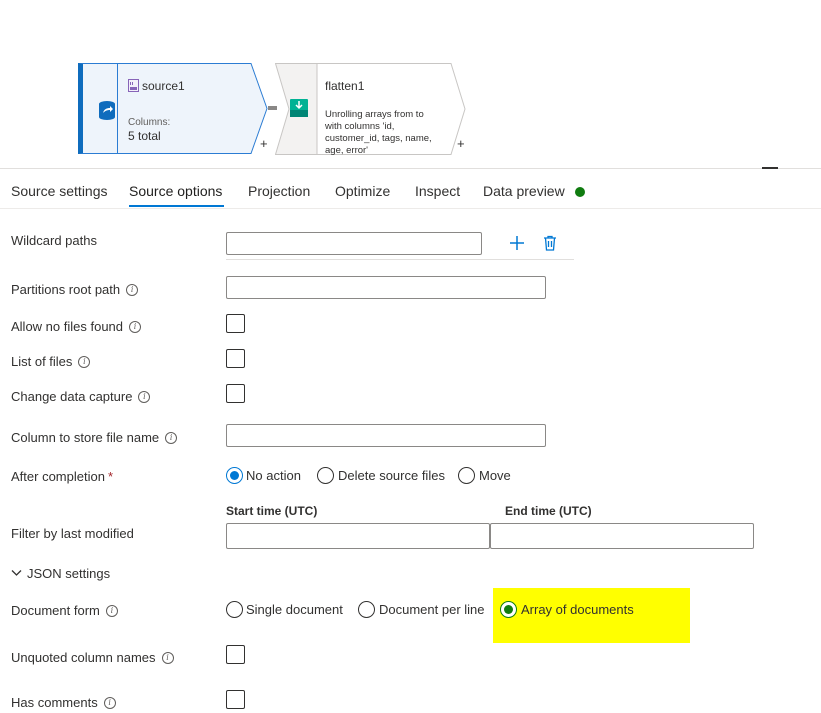 This screenshot has width=821, height=713. Describe the element at coordinates (400, 259) in the screenshot. I see `wildcard-separator` at that location.